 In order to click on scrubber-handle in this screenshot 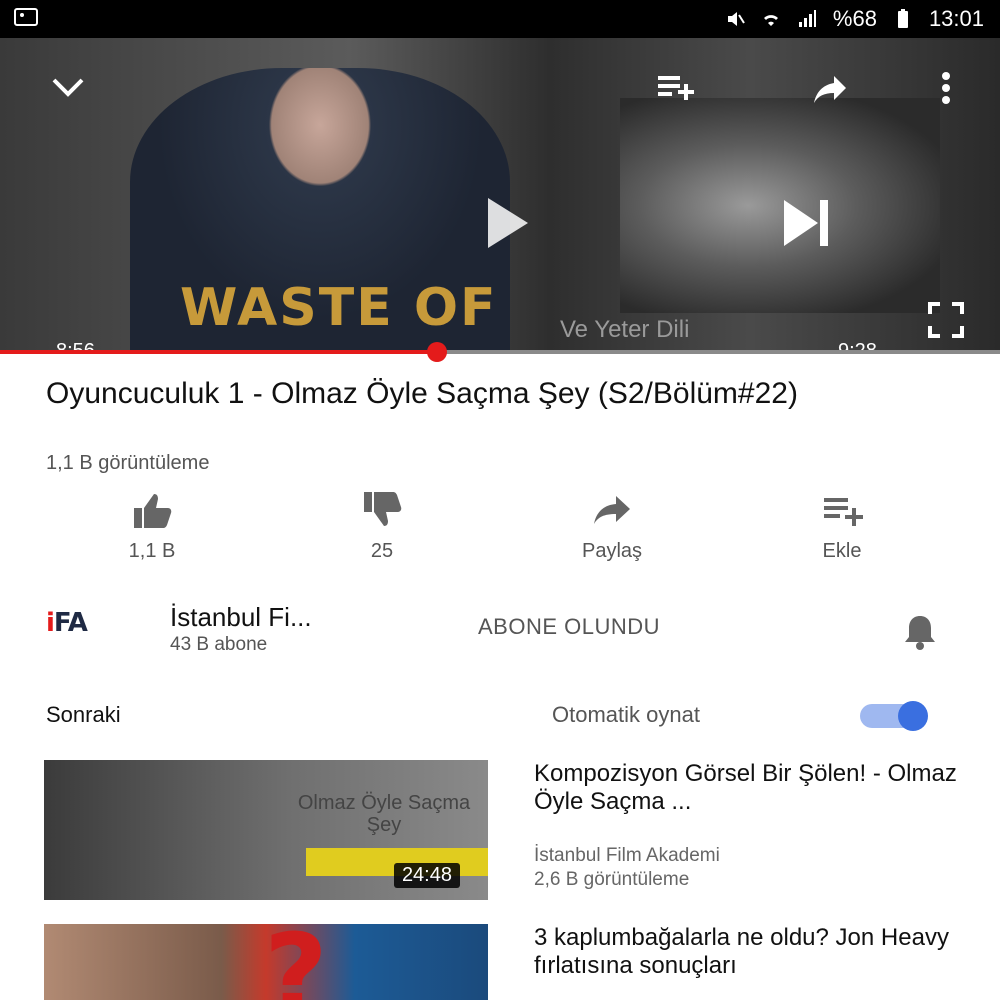, I will do `click(437, 352)`.